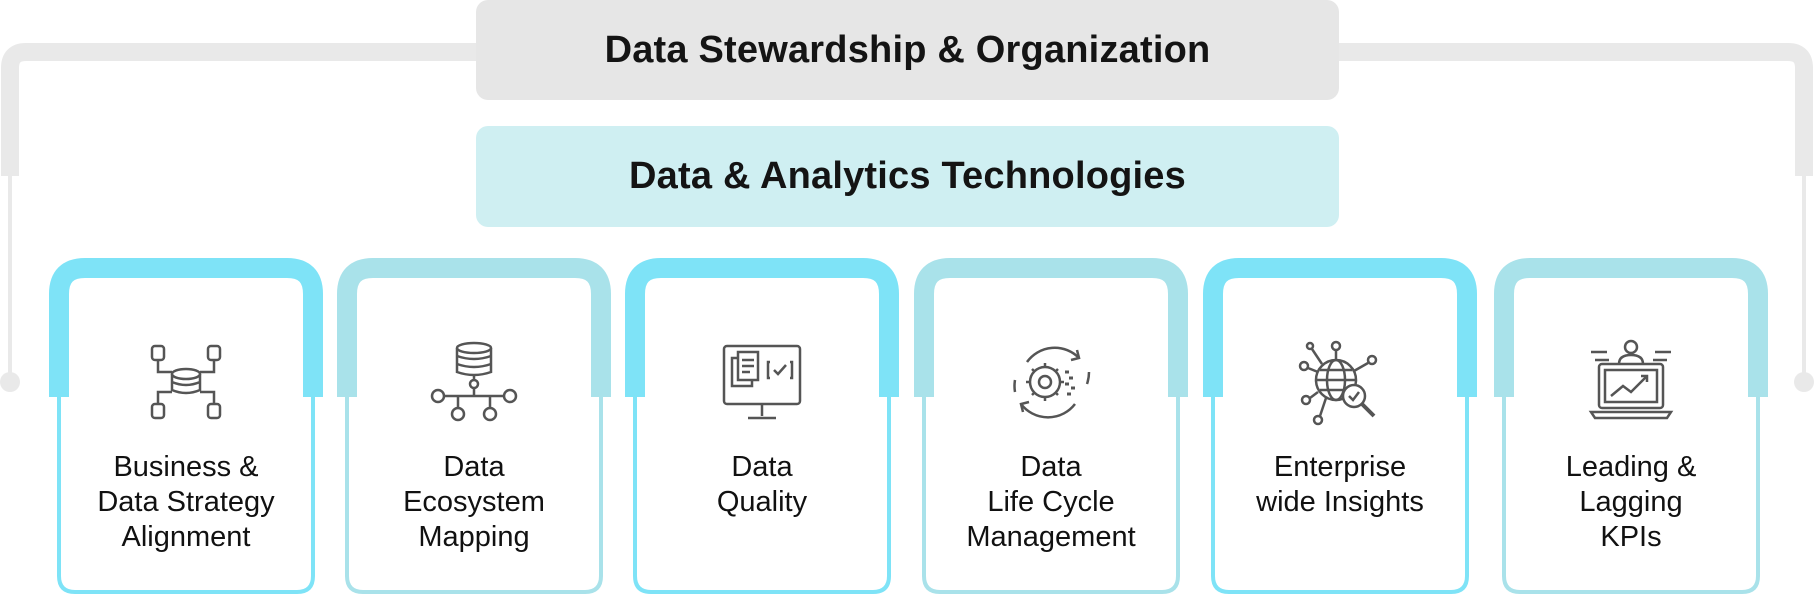 This screenshot has width=1816, height=598. What do you see at coordinates (1631, 428) in the screenshot?
I see `pillar-leading-lagging-kpis: Leading & Lagging KPIs` at bounding box center [1631, 428].